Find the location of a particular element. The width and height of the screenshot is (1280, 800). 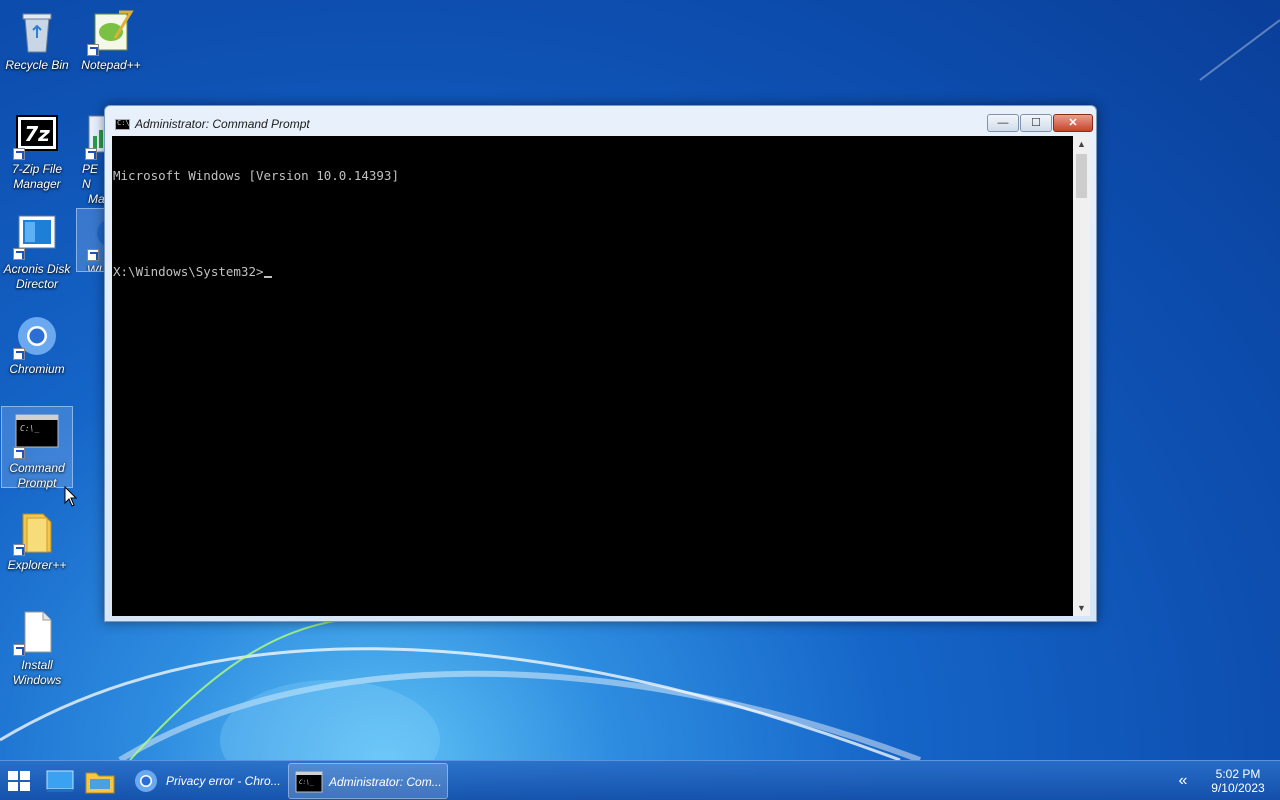

console-icon: C:\ is located at coordinates (122, 124).